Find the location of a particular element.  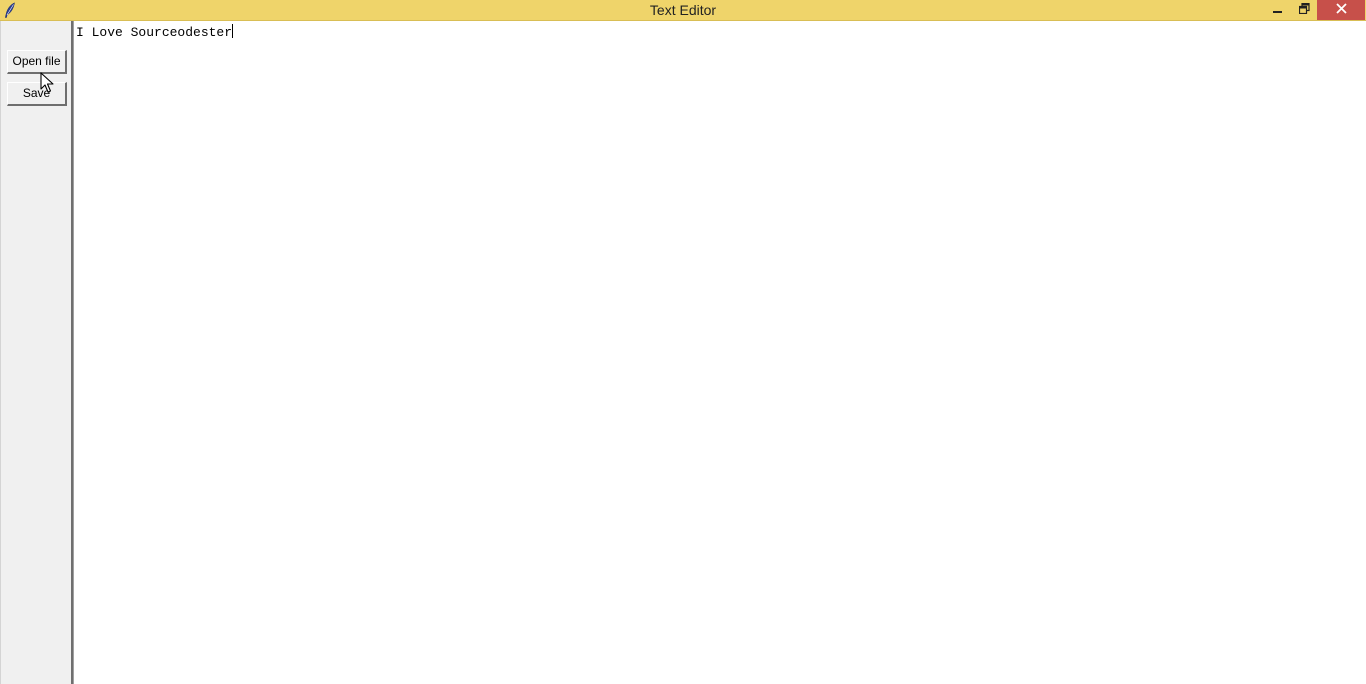

close-icon is located at coordinates (1341, 10).